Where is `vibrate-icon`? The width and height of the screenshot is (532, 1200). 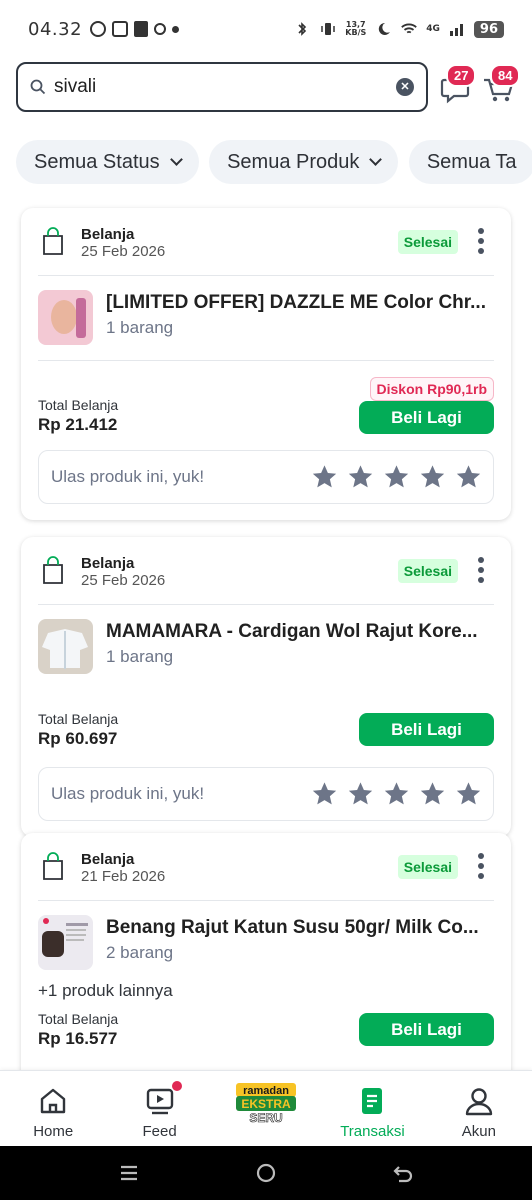
vibrate-icon is located at coordinates (328, 29).